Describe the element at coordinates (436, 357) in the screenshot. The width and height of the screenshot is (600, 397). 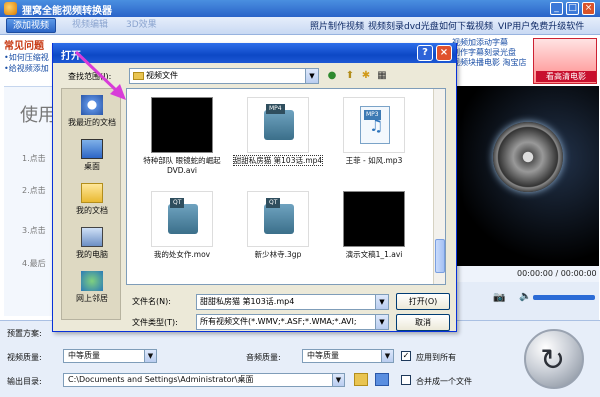
I see `apply-all-label: 应用到所有` at that location.